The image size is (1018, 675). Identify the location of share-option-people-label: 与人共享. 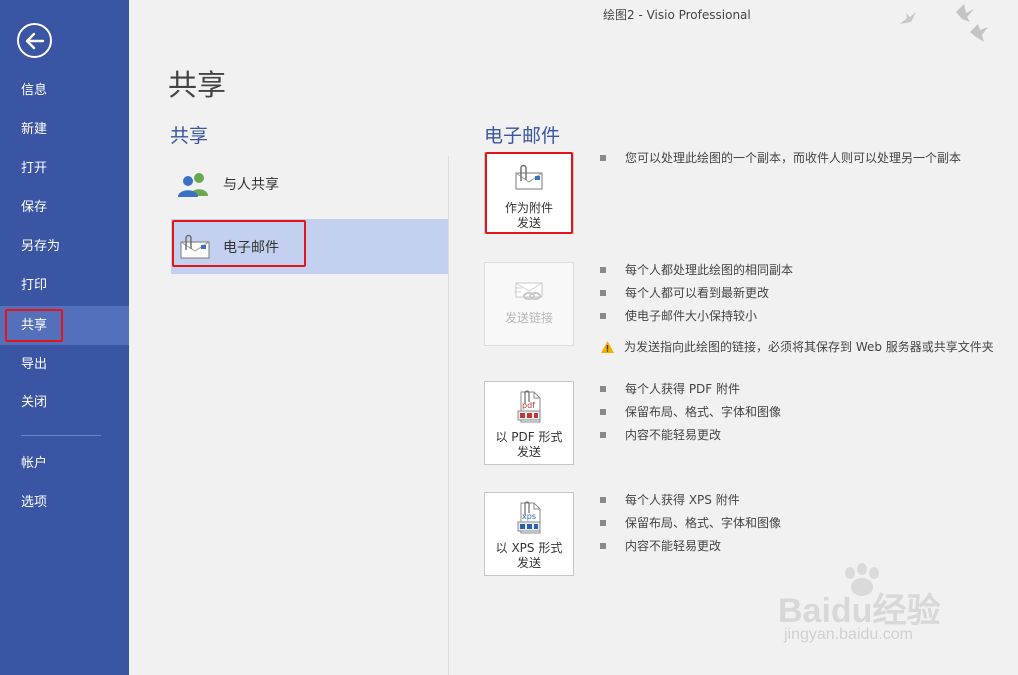
(251, 184).